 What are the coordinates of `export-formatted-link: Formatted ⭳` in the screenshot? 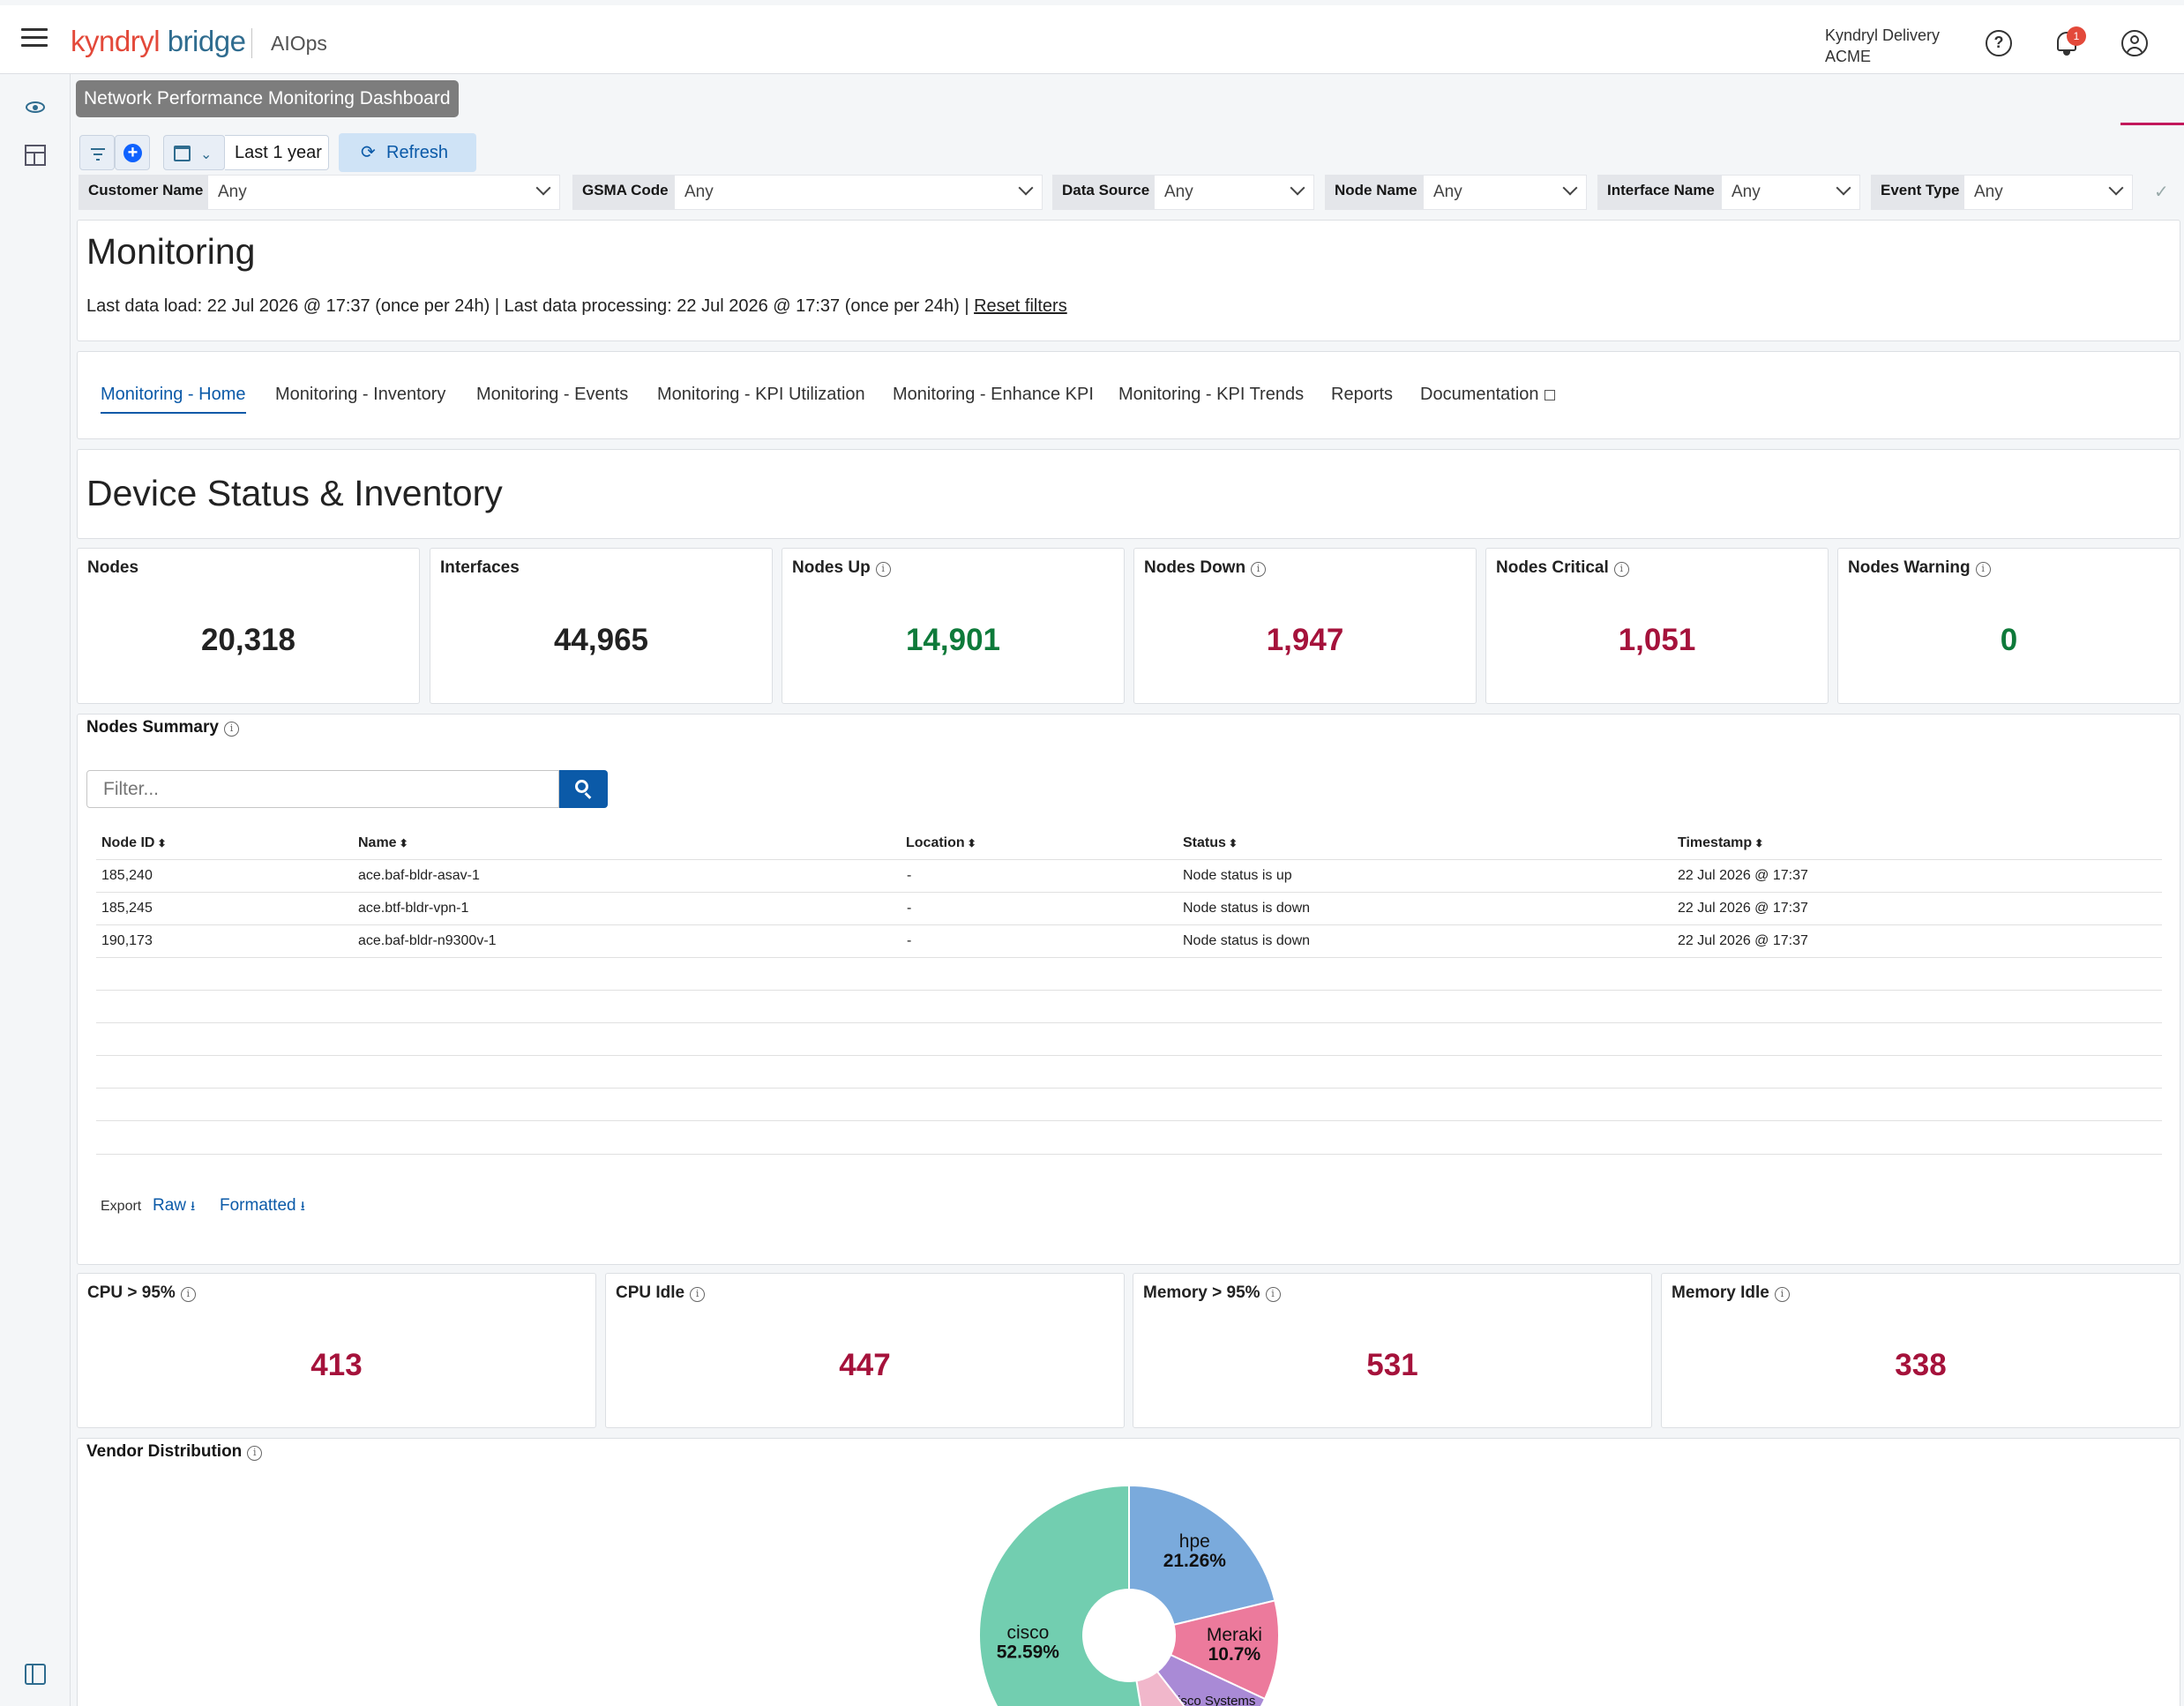 It's located at (262, 1207).